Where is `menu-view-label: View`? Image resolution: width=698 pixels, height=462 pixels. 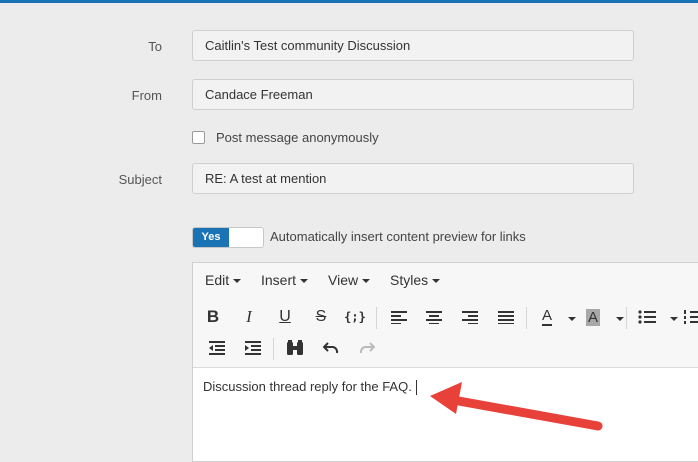 menu-view-label: View is located at coordinates (343, 280).